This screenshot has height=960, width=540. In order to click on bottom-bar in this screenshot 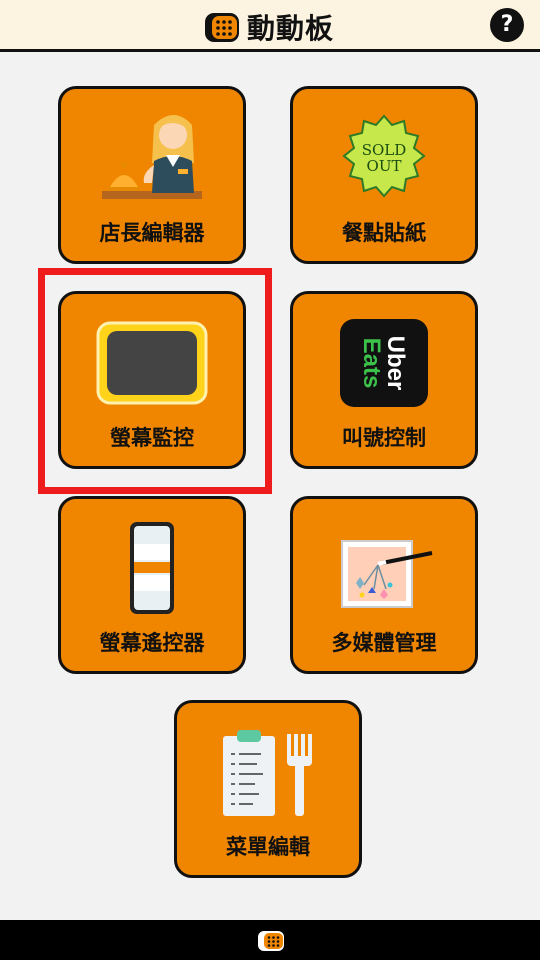, I will do `click(270, 940)`.